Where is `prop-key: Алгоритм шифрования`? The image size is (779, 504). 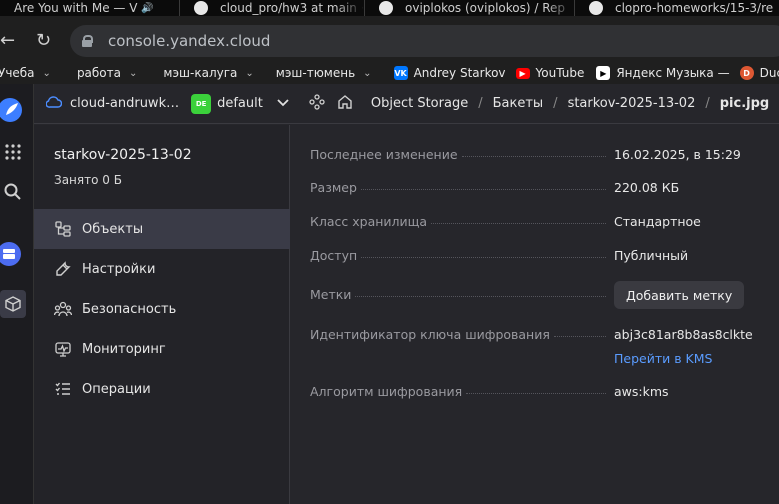 prop-key: Алгоритм шифрования is located at coordinates (386, 391).